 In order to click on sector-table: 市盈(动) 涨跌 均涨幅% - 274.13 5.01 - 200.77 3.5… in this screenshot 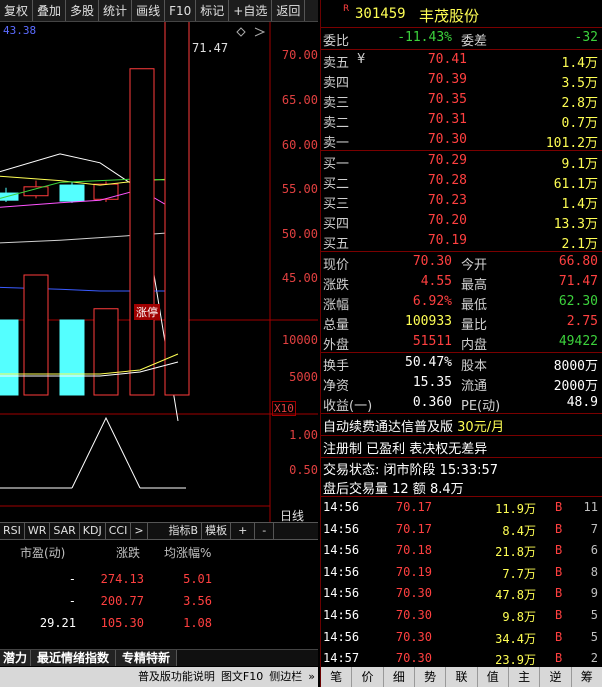, I will do `click(159, 595)`.